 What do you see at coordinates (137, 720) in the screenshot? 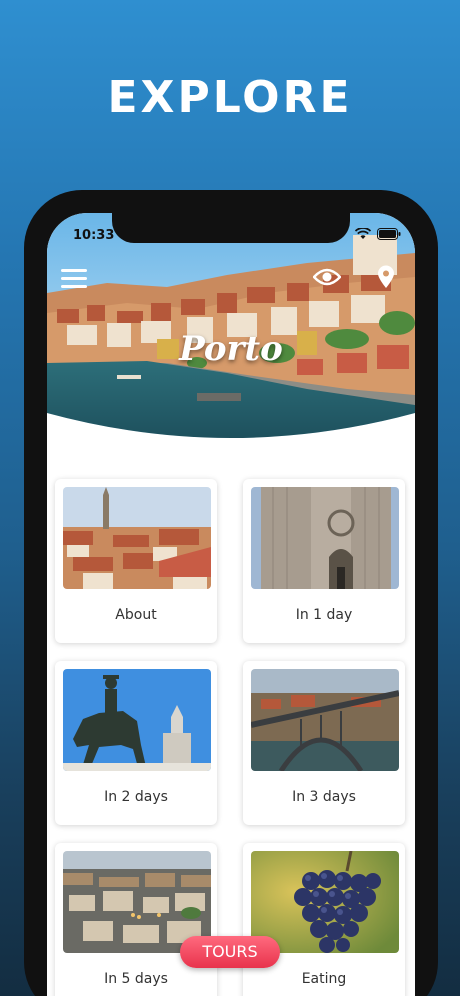
I see `card-image-statue` at bounding box center [137, 720].